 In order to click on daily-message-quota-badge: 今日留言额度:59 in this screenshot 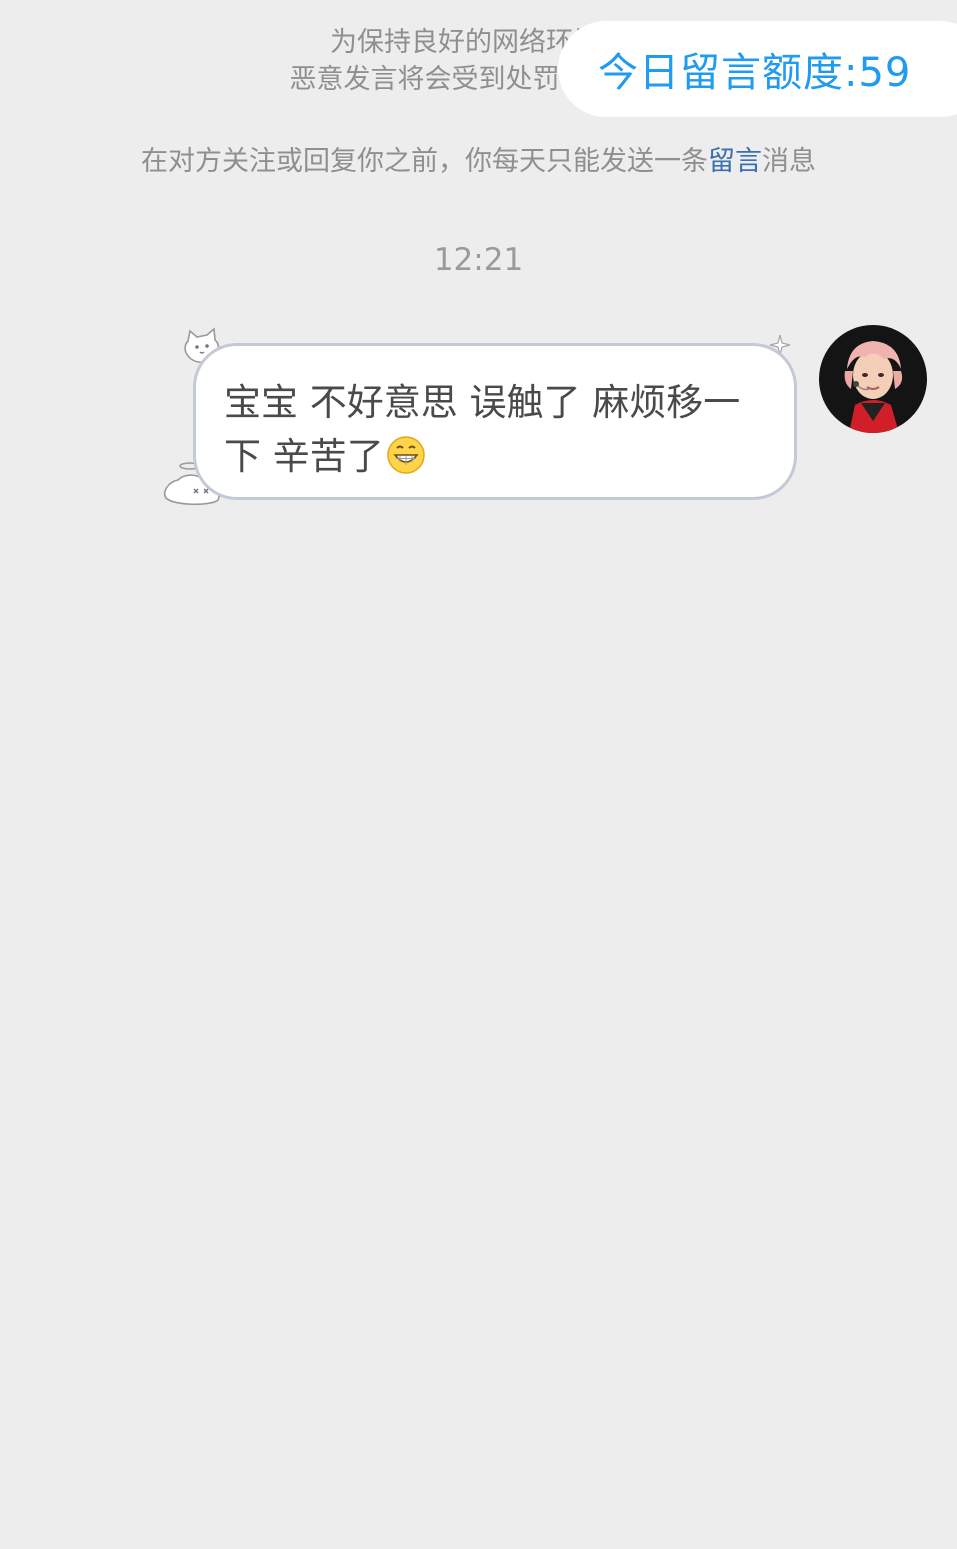, I will do `click(757, 69)`.